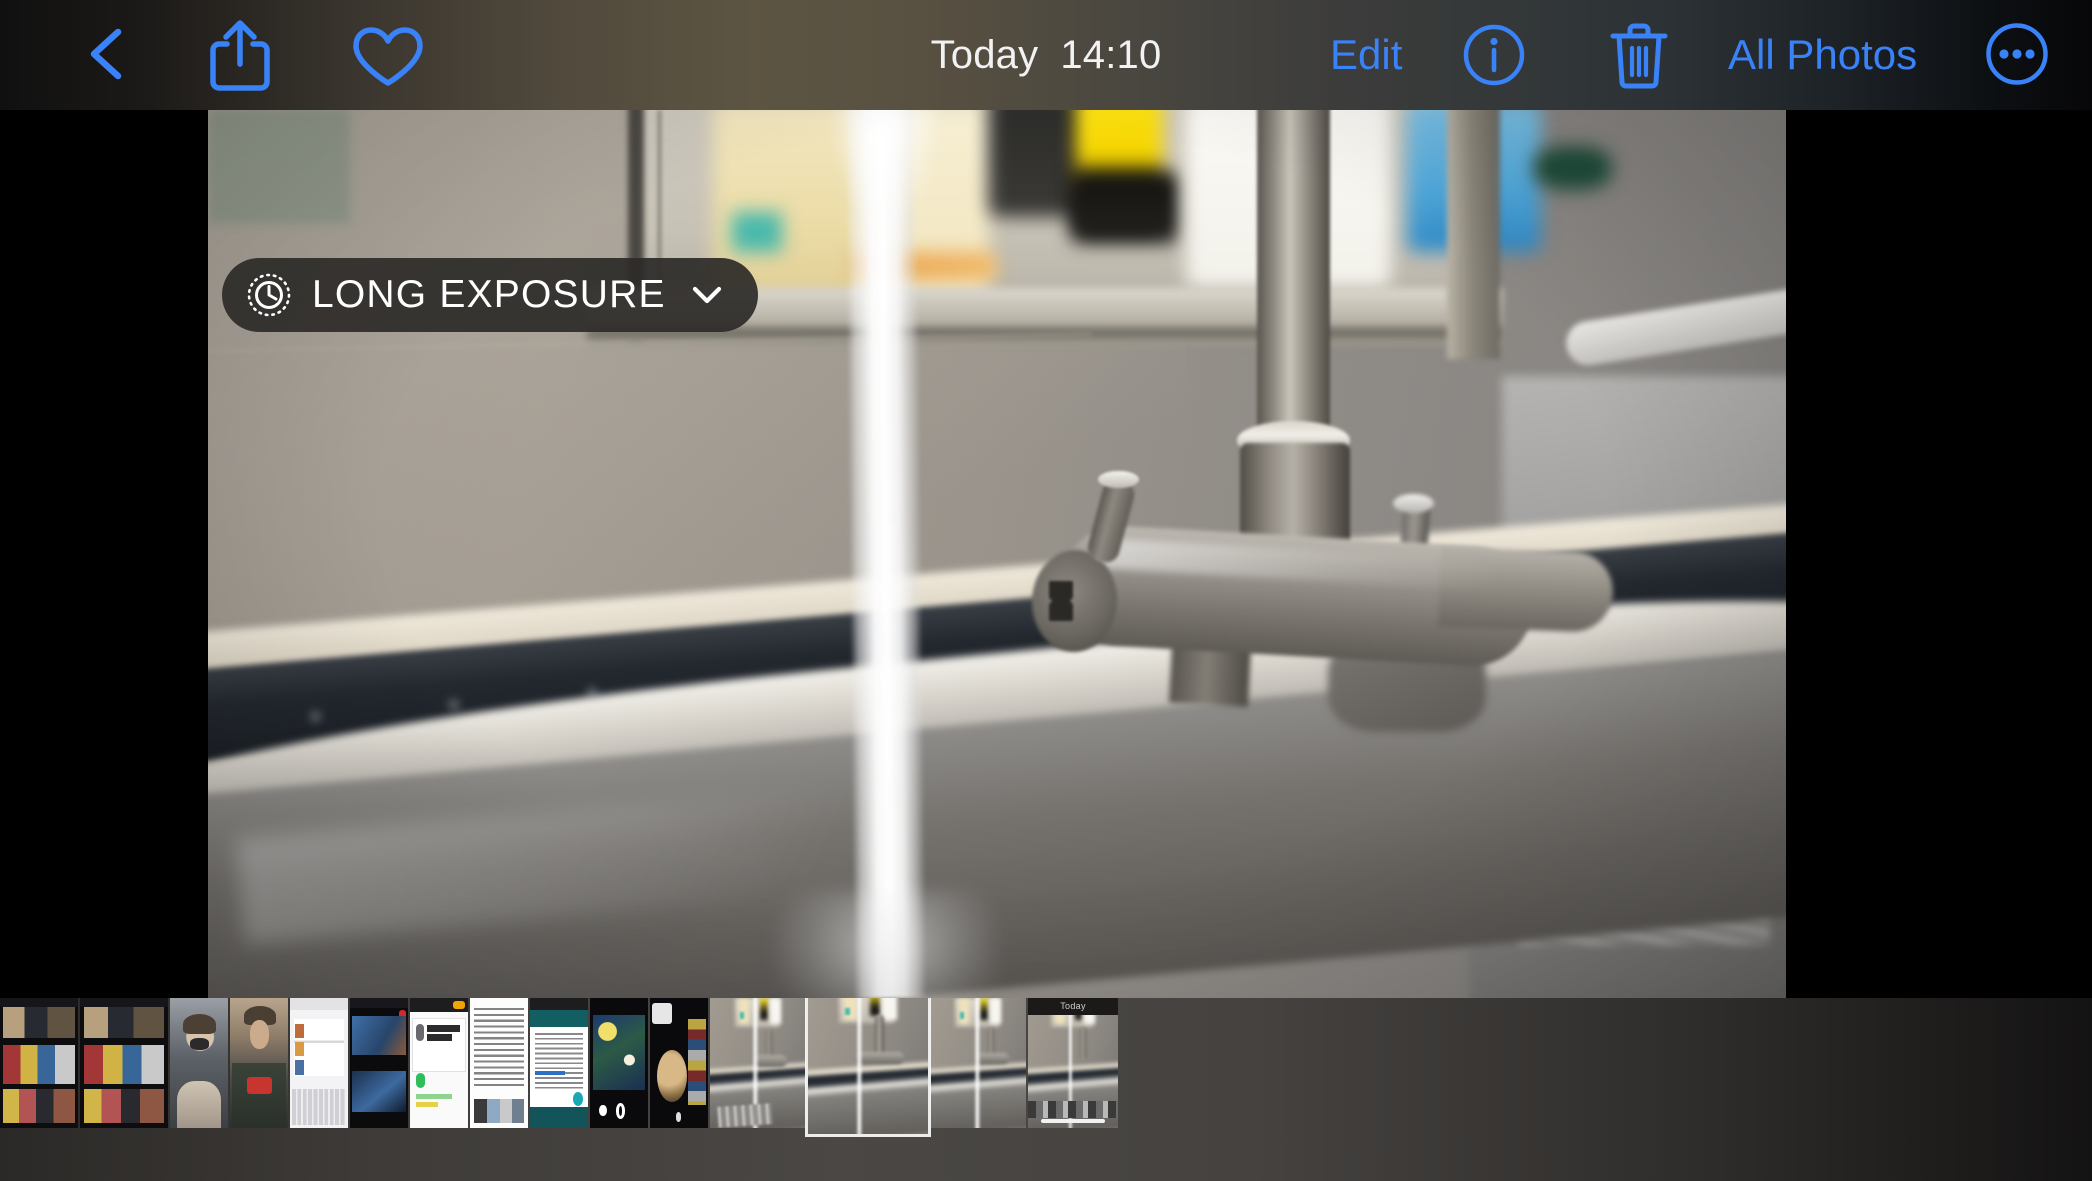  I want to click on thumbnail-keyboard, so click(319, 1107).